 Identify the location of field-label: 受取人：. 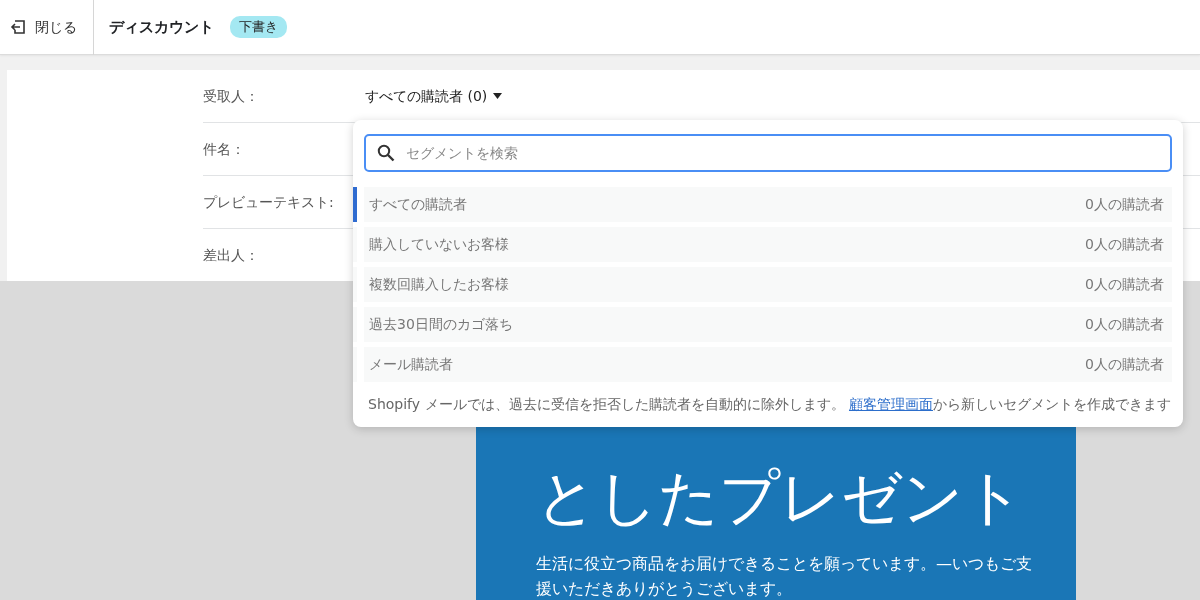
(231, 96).